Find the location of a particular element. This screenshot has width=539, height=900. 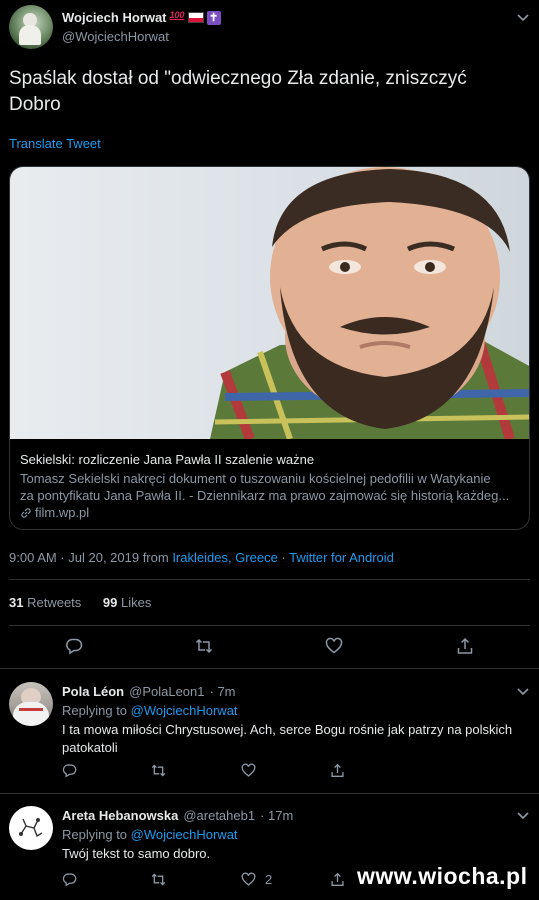

likes-stat: 99 Likes is located at coordinates (127, 602).